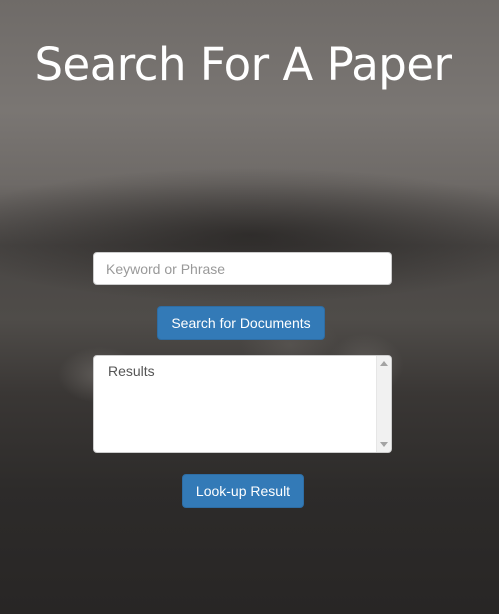 Image resolution: width=499 pixels, height=614 pixels. What do you see at coordinates (384, 363) in the screenshot?
I see `scroll-up-arrow-icon` at bounding box center [384, 363].